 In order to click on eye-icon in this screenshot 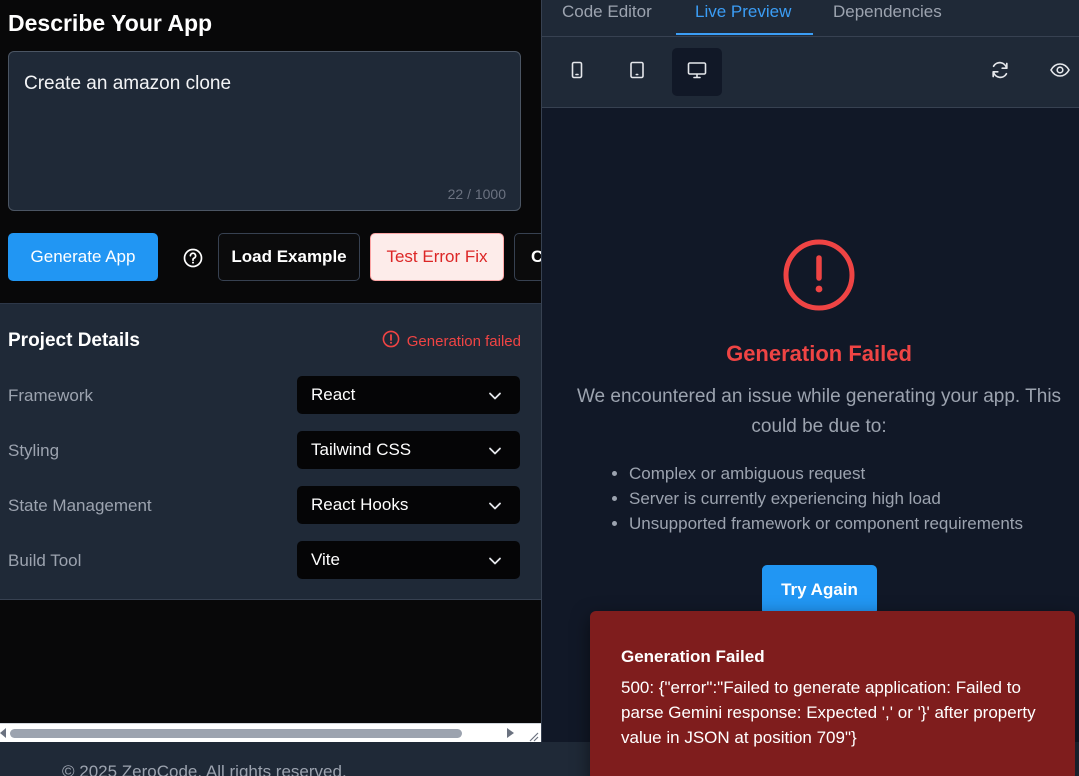, I will do `click(1060, 72)`.